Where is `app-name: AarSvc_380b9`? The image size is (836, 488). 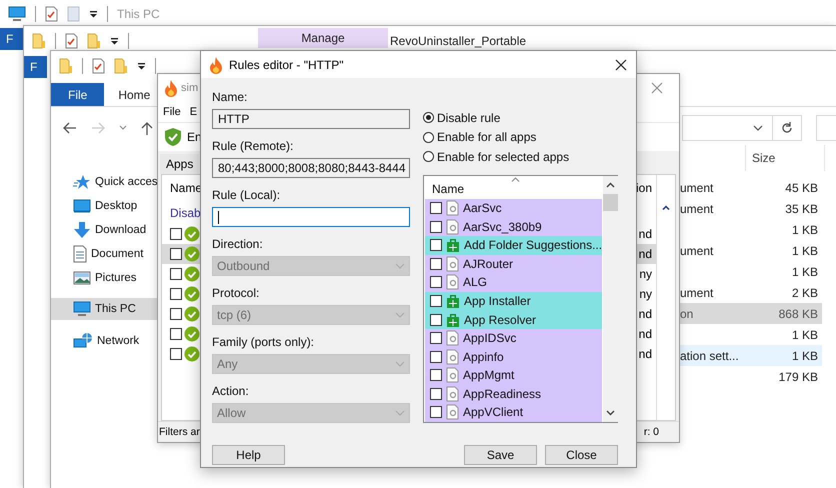
app-name: AarSvc_380b9 is located at coordinates (502, 227).